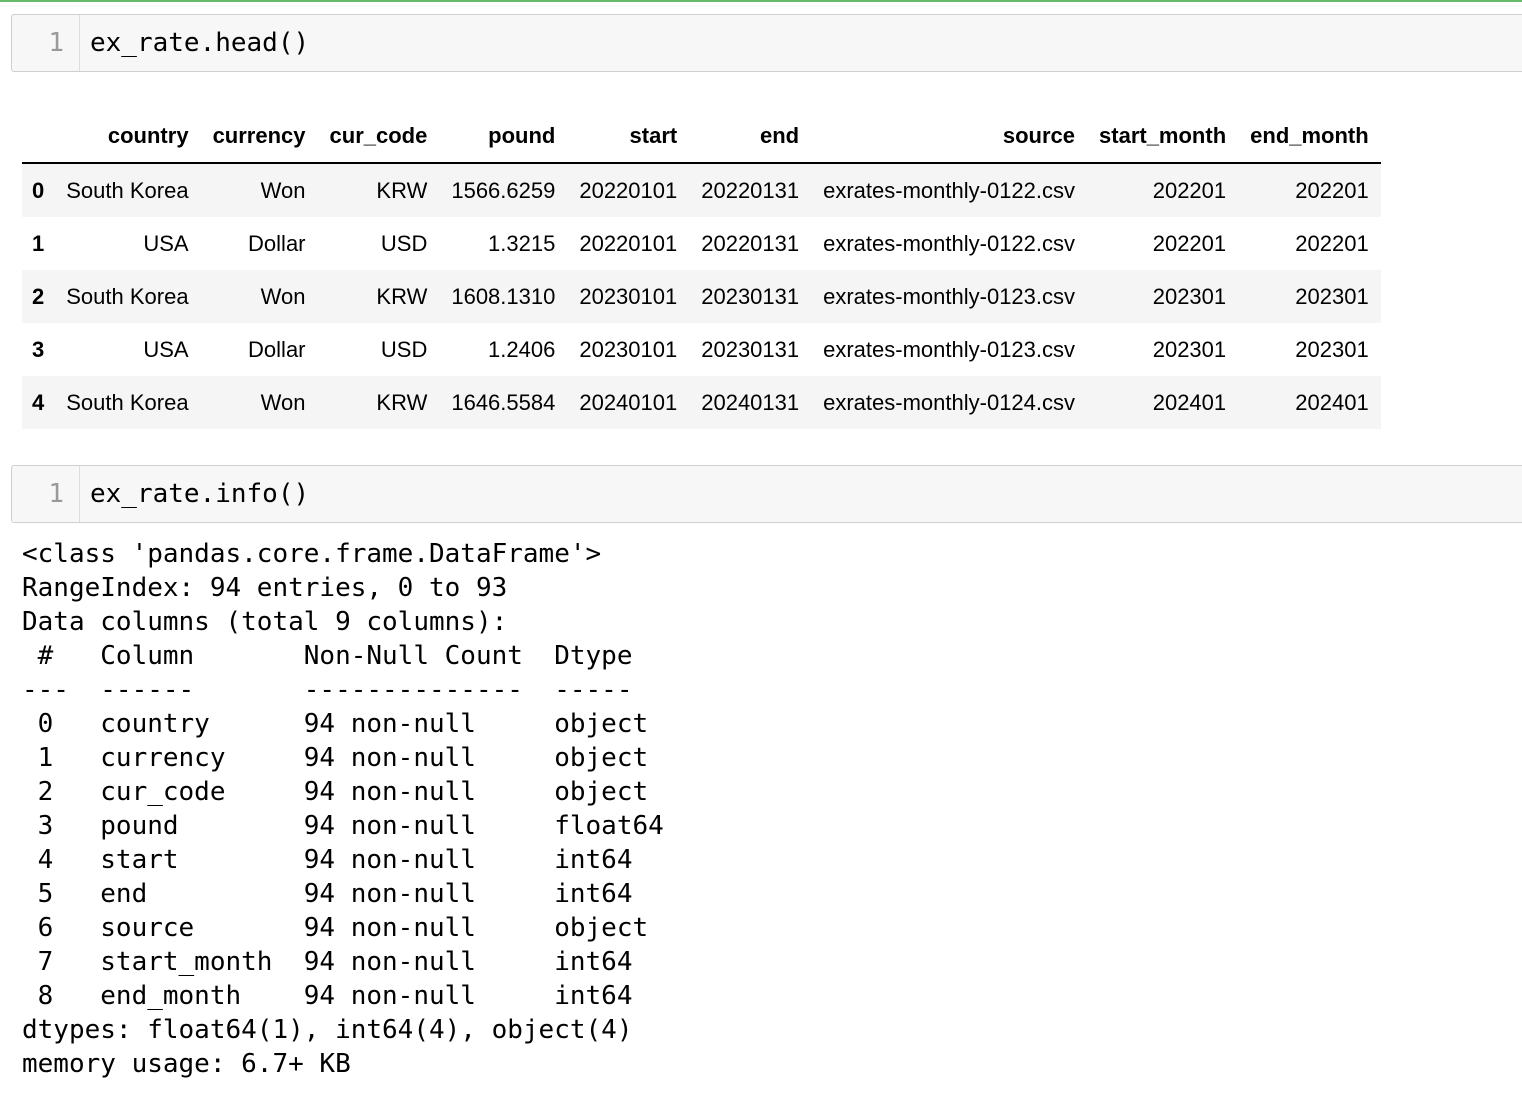 This screenshot has height=1106, width=1522. I want to click on table-cell: 1608.1310, so click(503, 296).